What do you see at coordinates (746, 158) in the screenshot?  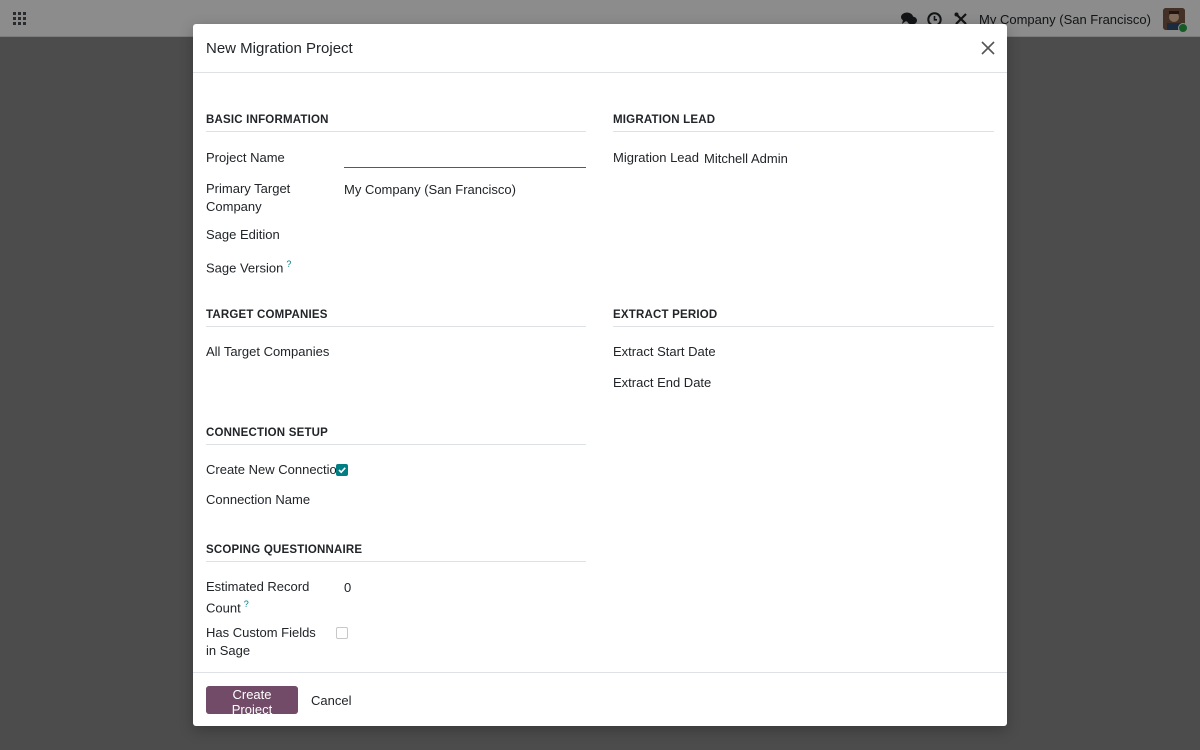 I see `migration-lead-field: Mitchell Admin` at bounding box center [746, 158].